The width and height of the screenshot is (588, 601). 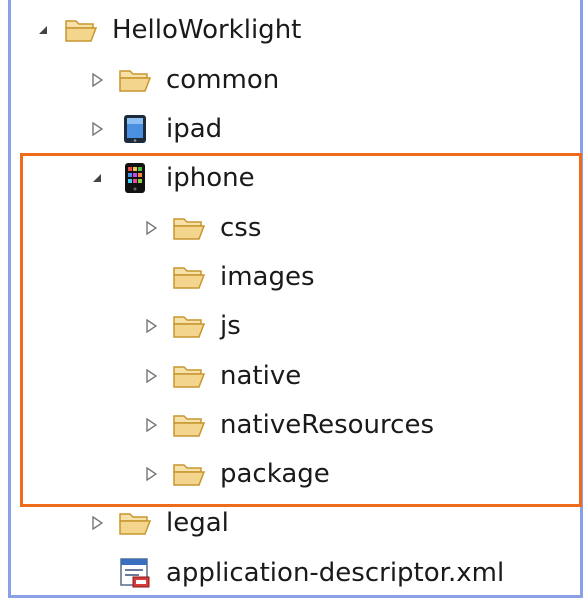 What do you see at coordinates (207, 30) in the screenshot?
I see `tree-item-label: HelloWorklight` at bounding box center [207, 30].